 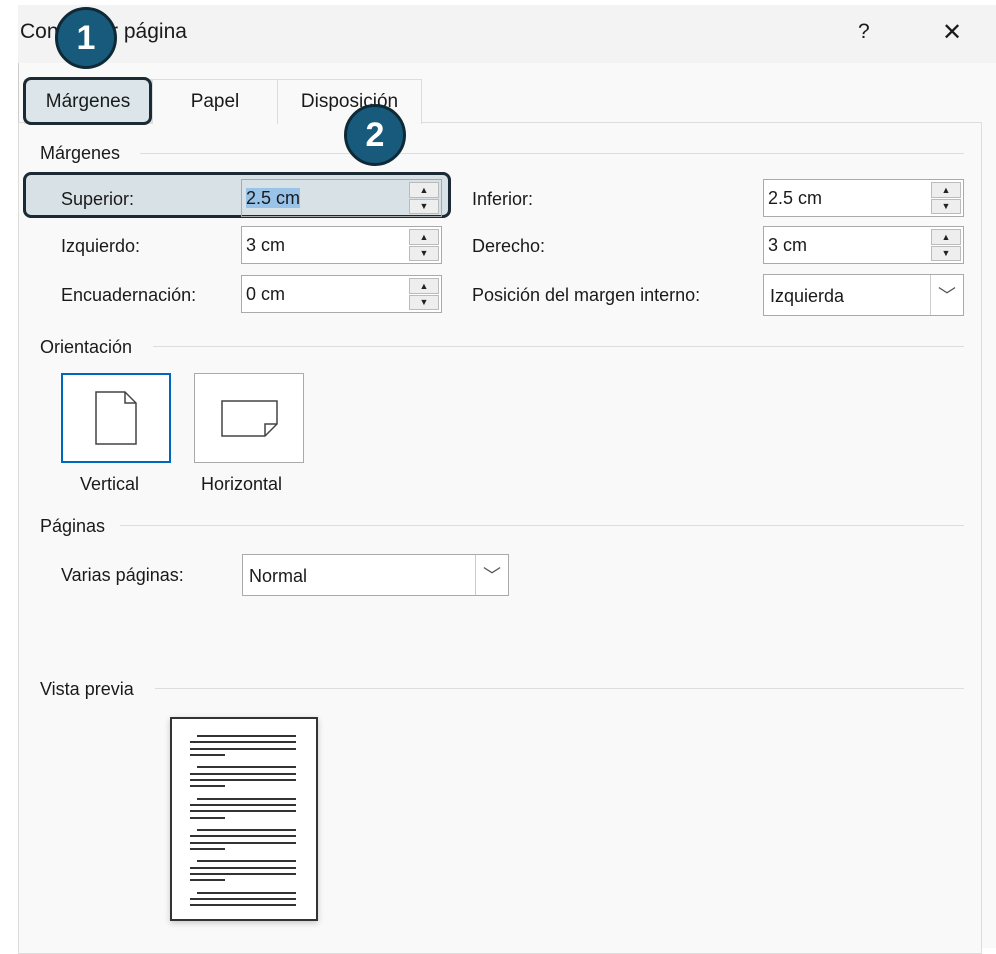 What do you see at coordinates (863, 295) in the screenshot?
I see `posicion-select: Izquierda ﹀` at bounding box center [863, 295].